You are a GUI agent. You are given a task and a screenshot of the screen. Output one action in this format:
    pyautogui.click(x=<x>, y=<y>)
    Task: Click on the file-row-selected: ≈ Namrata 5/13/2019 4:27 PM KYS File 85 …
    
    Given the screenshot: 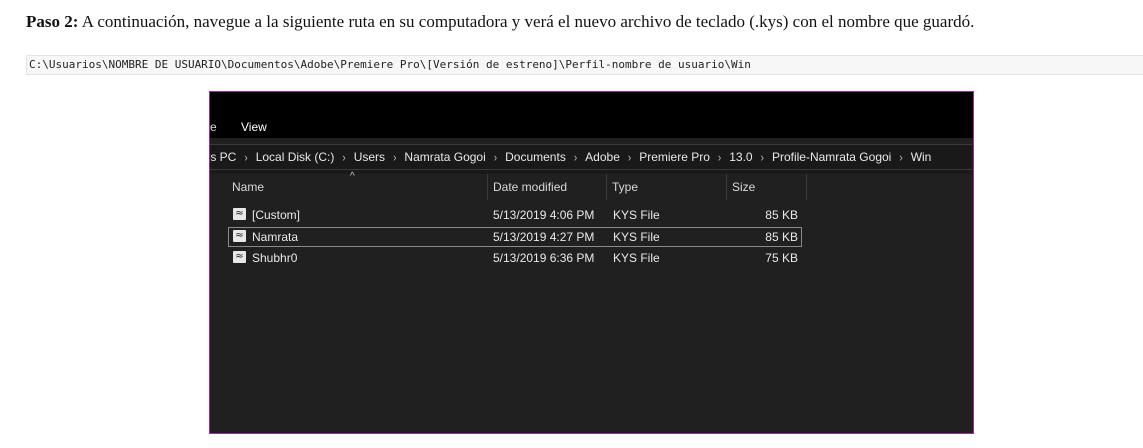 What is the action you would take?
    pyautogui.click(x=515, y=237)
    